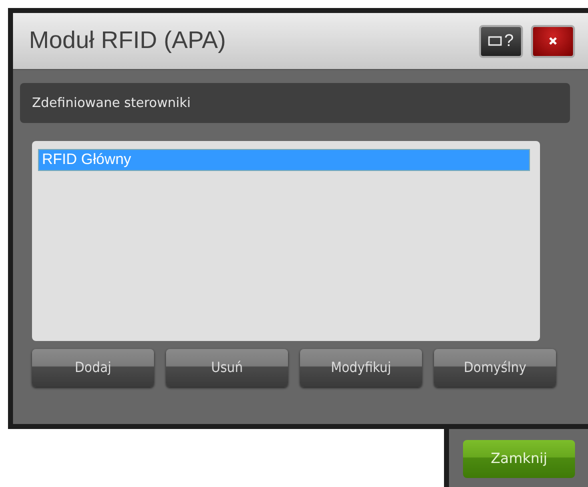 This screenshot has height=487, width=588. I want to click on help-button: ?, so click(501, 41).